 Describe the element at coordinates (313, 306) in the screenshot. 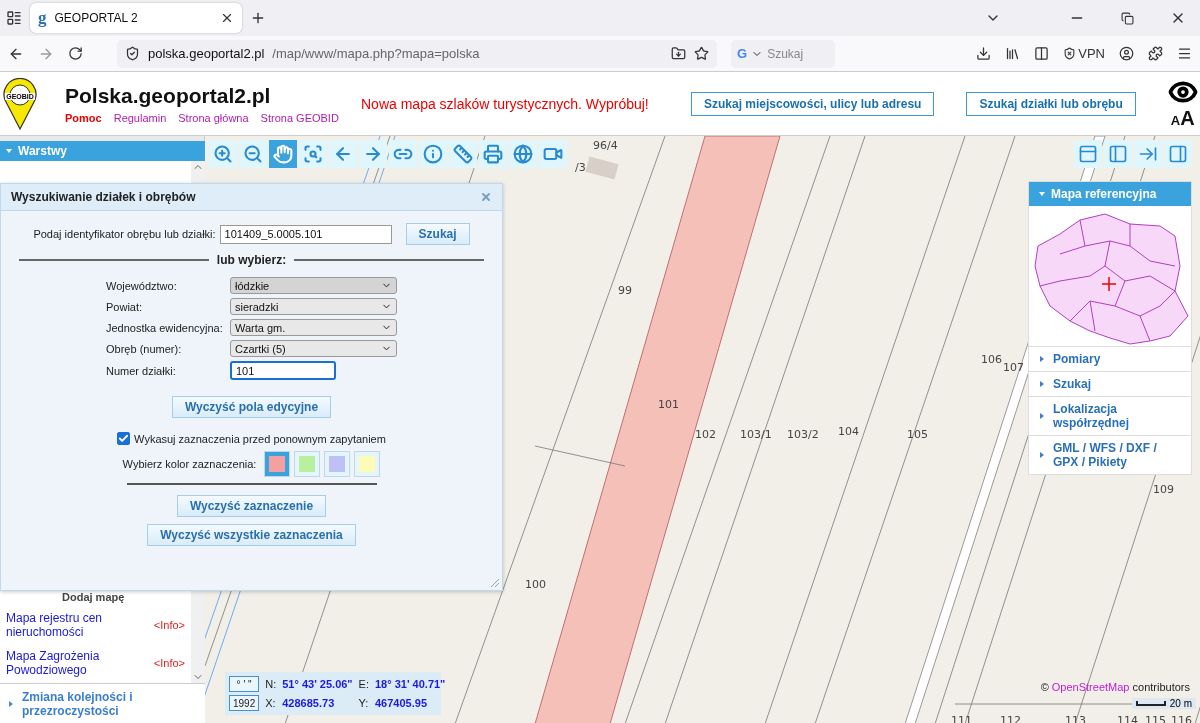

I see `dropdown: sieradzki` at that location.